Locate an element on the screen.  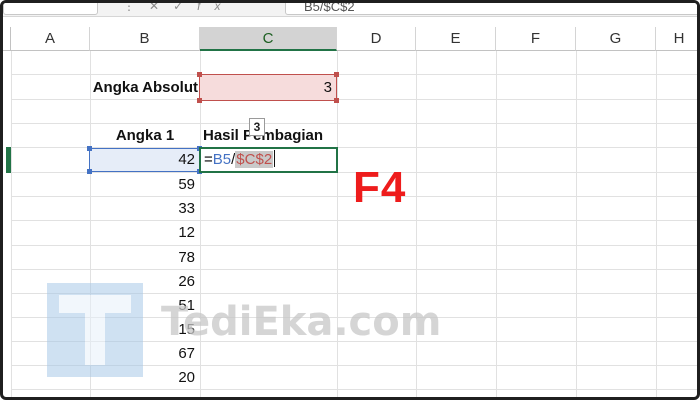
fx-icon: fx is located at coordinates (215, 8).